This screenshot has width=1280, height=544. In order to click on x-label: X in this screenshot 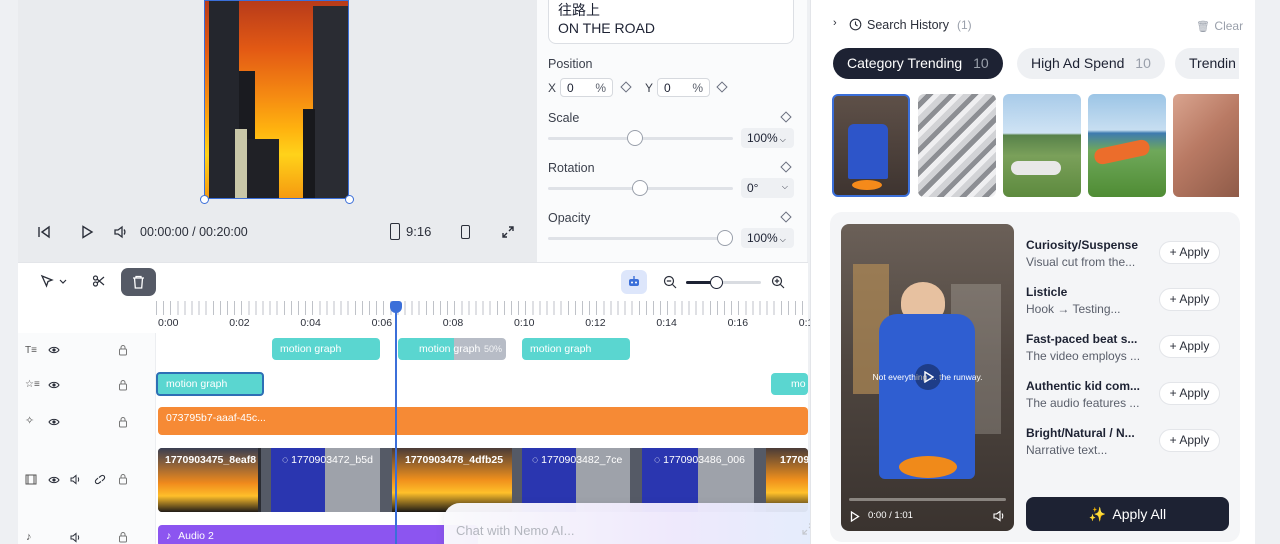, I will do `click(552, 88)`.